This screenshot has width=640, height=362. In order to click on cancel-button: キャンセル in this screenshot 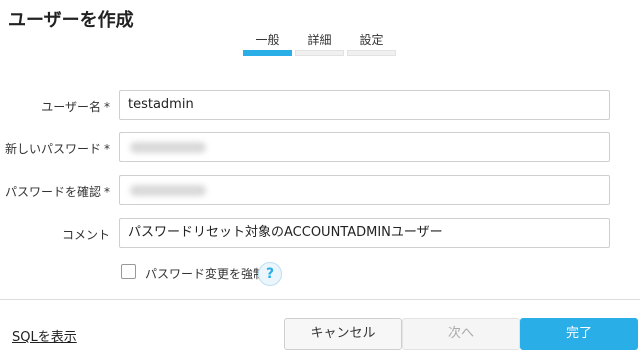, I will do `click(343, 334)`.